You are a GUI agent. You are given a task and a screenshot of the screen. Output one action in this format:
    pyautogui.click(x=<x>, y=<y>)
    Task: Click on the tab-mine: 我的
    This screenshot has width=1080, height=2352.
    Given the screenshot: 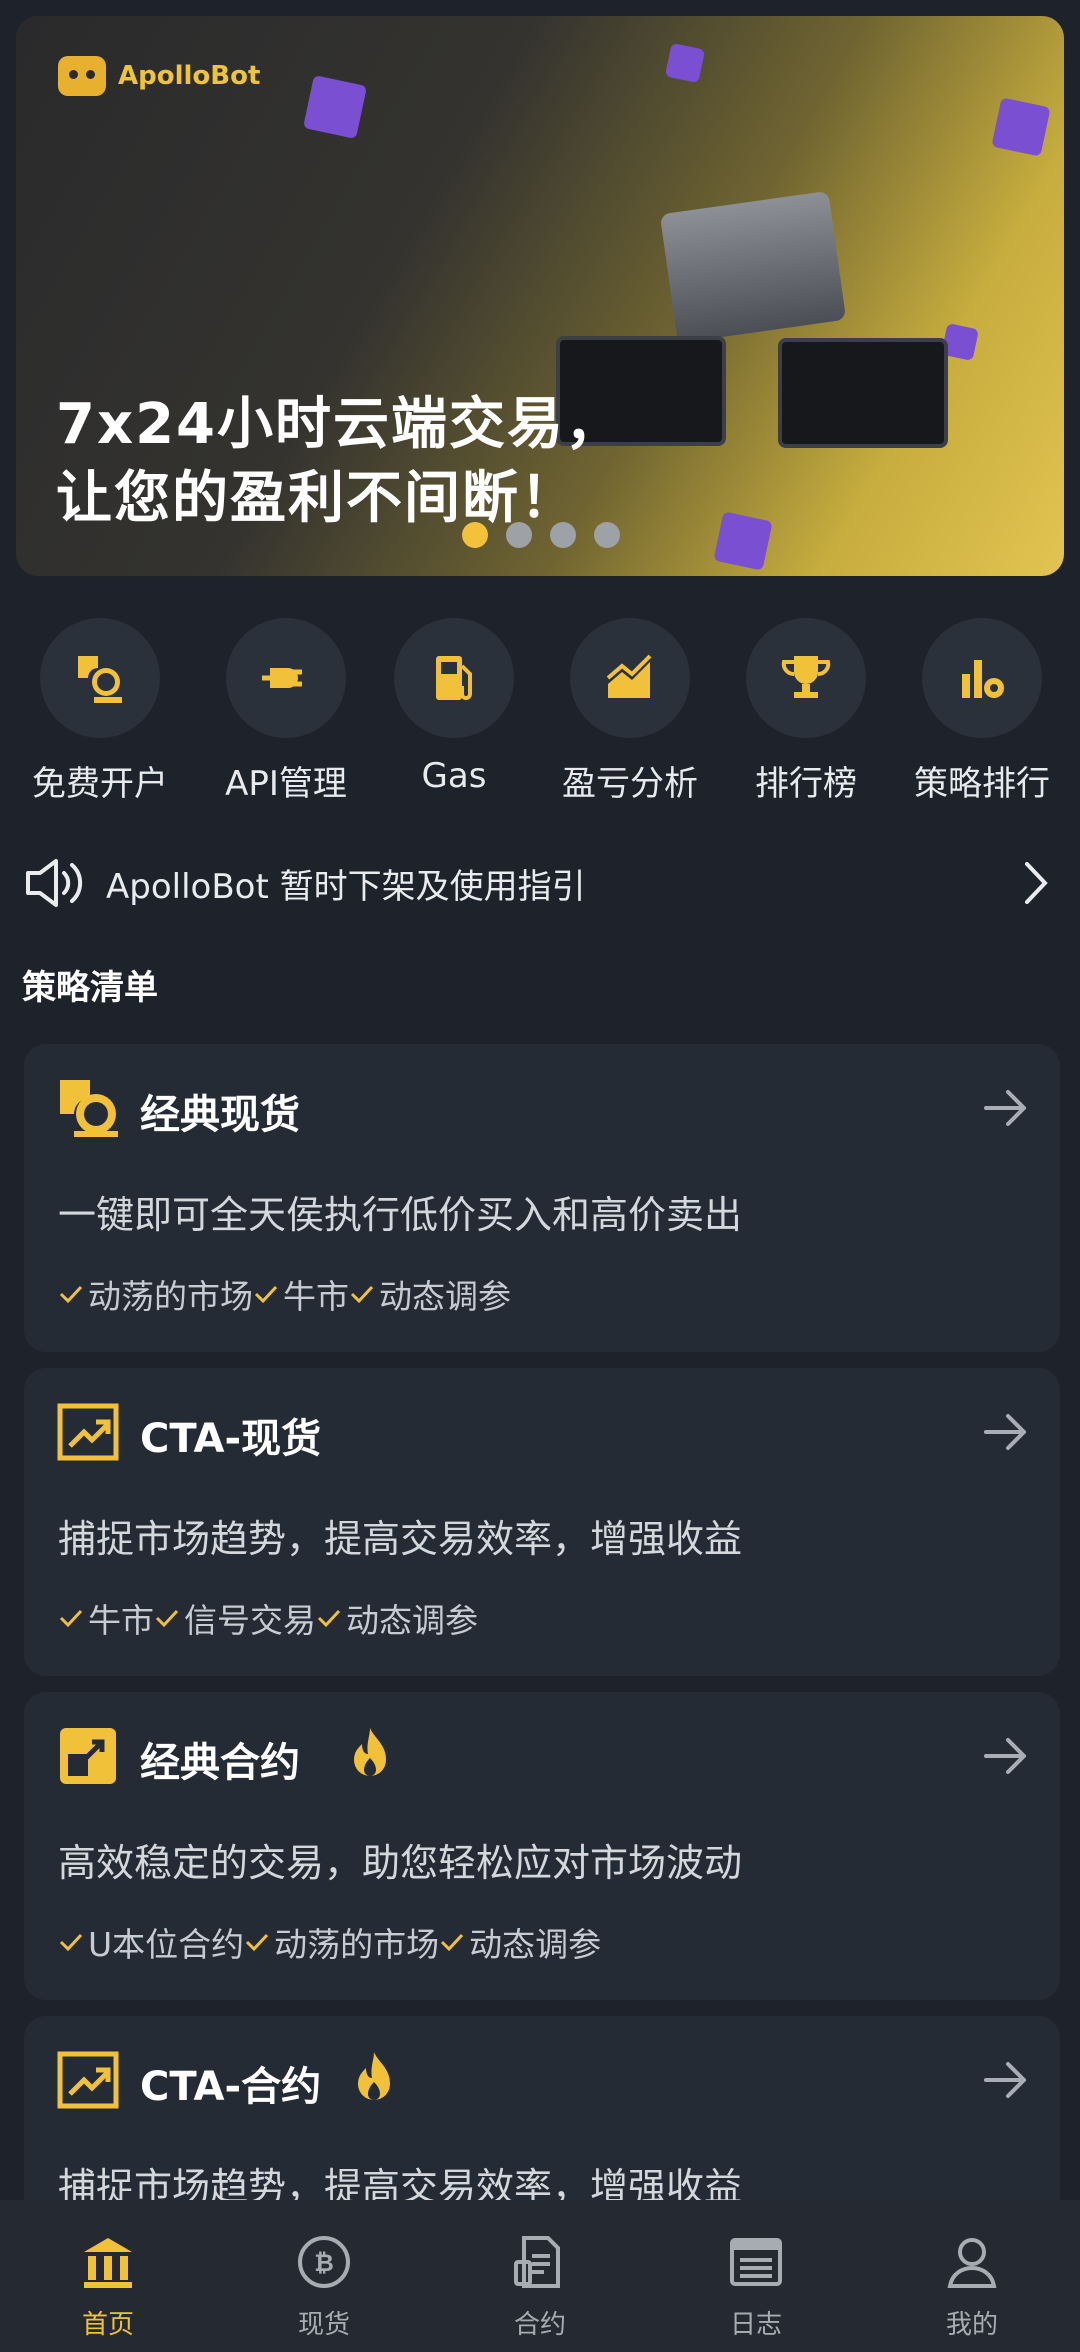 What is the action you would take?
    pyautogui.click(x=972, y=2286)
    